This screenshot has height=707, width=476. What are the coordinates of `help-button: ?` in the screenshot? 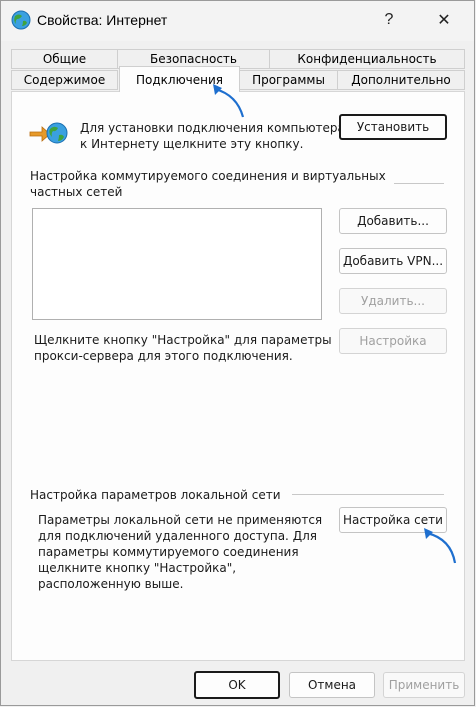 It's located at (389, 20).